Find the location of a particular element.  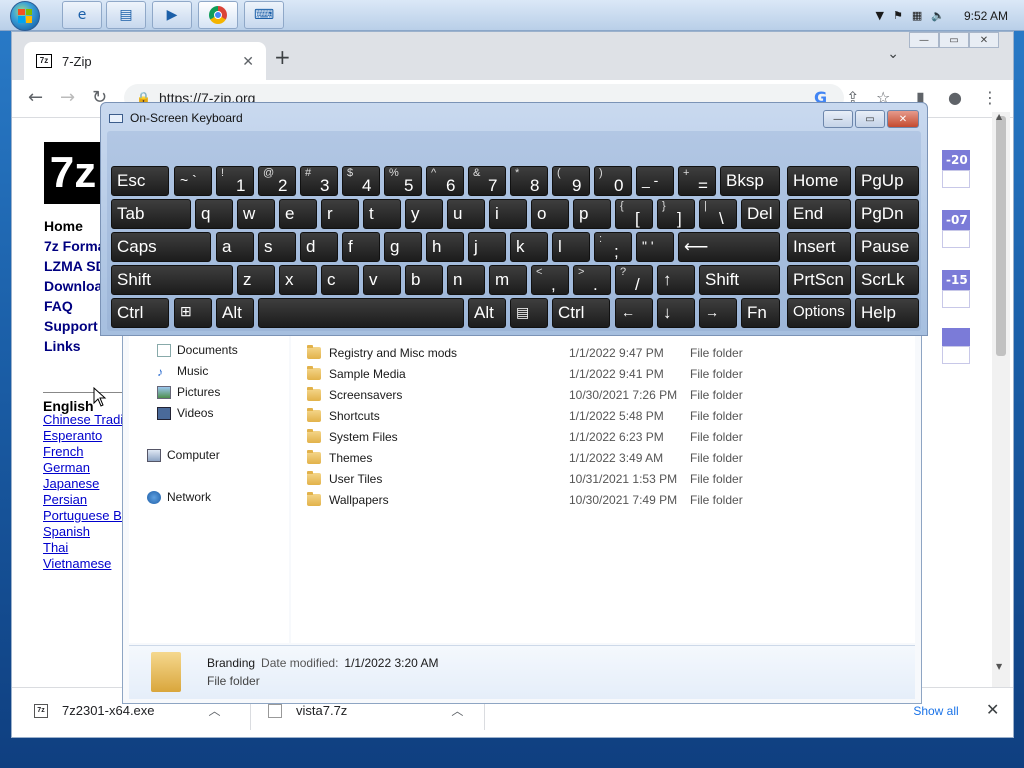

new-tab-button: + is located at coordinates (282, 57).